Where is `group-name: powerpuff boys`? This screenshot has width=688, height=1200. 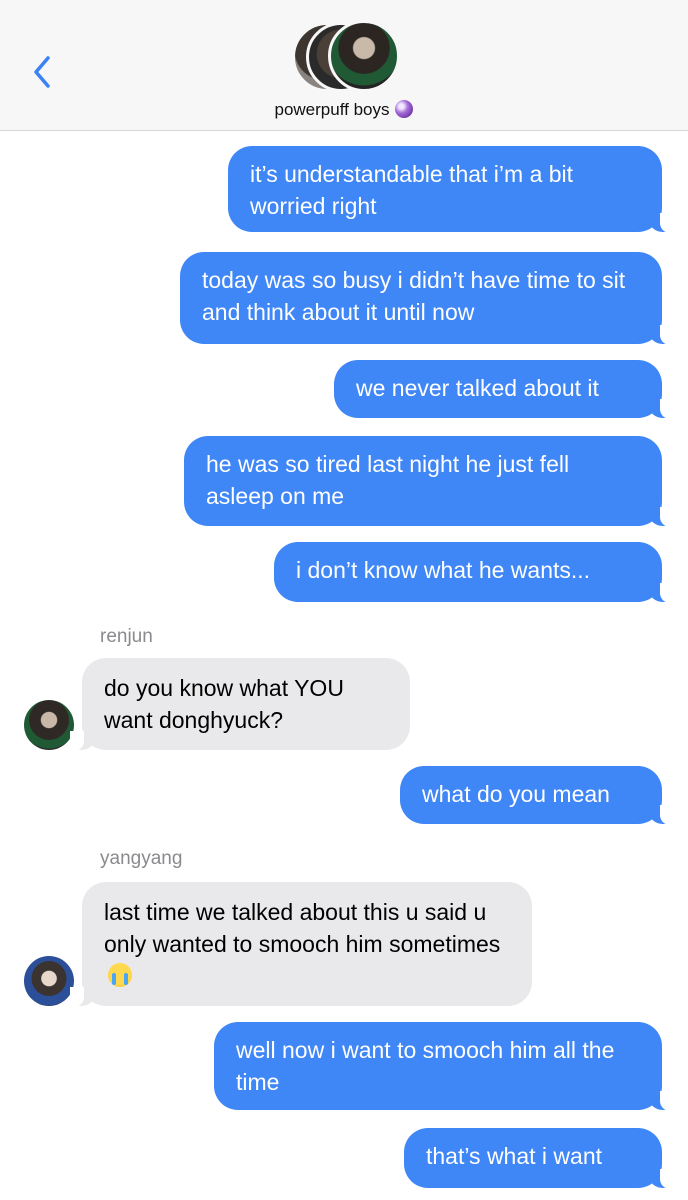 group-name: powerpuff boys is located at coordinates (332, 109).